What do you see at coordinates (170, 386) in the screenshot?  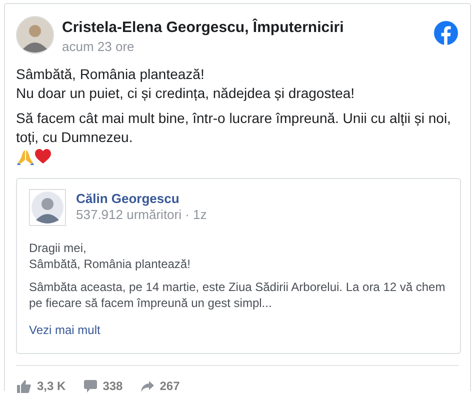 I see `count-label: 267` at bounding box center [170, 386].